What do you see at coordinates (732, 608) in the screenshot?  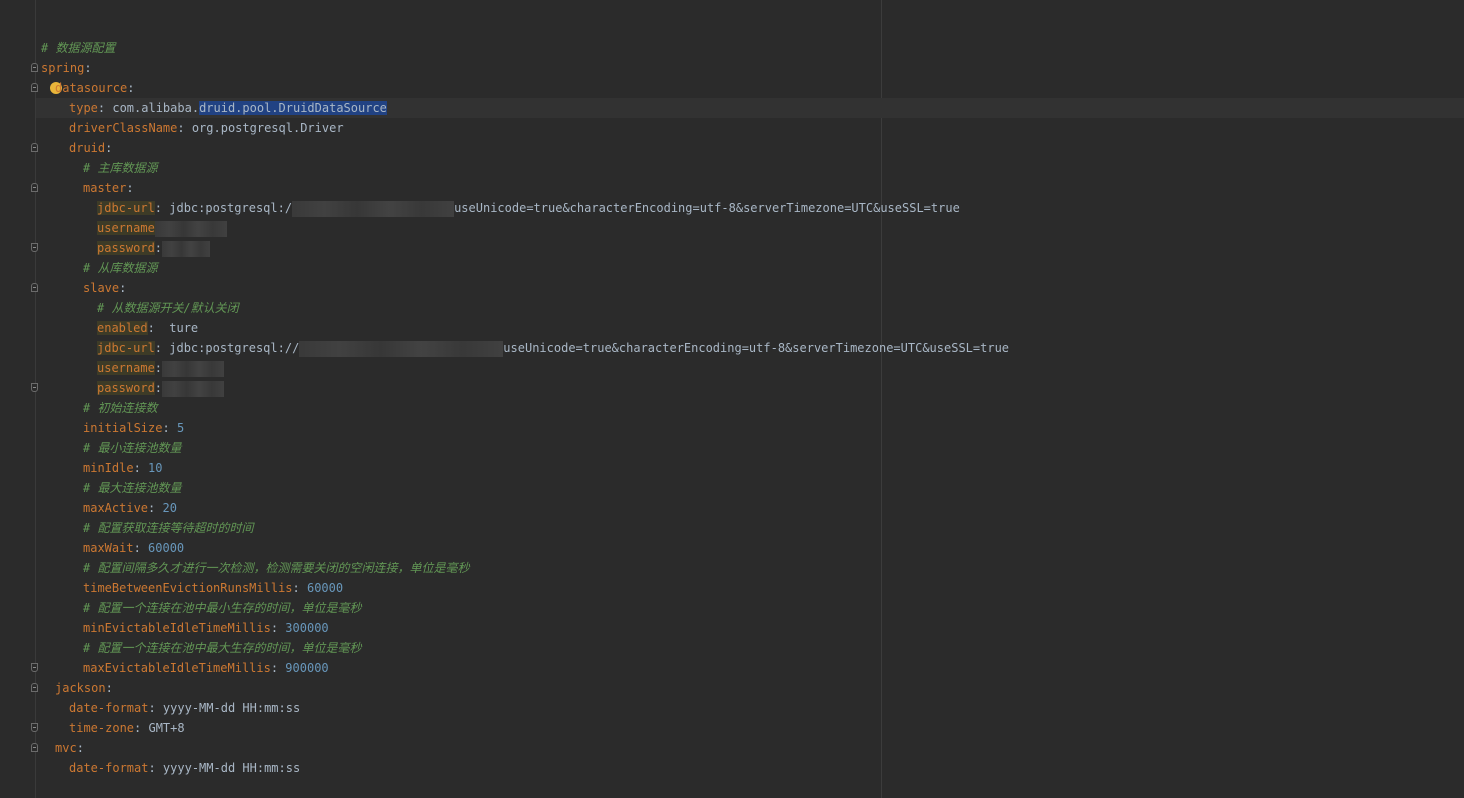 I see `code-line: # 配置一个连接在池中最小生存的时间，单位是毫秒` at bounding box center [732, 608].